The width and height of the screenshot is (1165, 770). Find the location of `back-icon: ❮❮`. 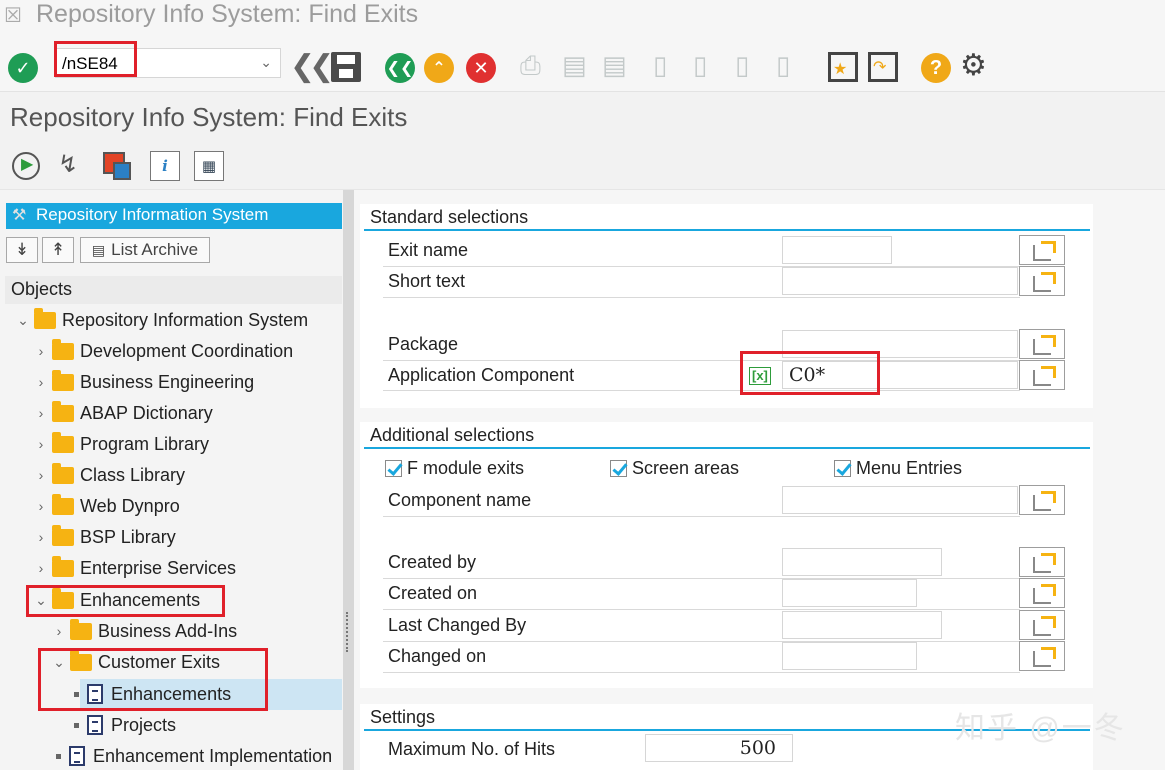

back-icon: ❮❮ is located at coordinates (400, 68).